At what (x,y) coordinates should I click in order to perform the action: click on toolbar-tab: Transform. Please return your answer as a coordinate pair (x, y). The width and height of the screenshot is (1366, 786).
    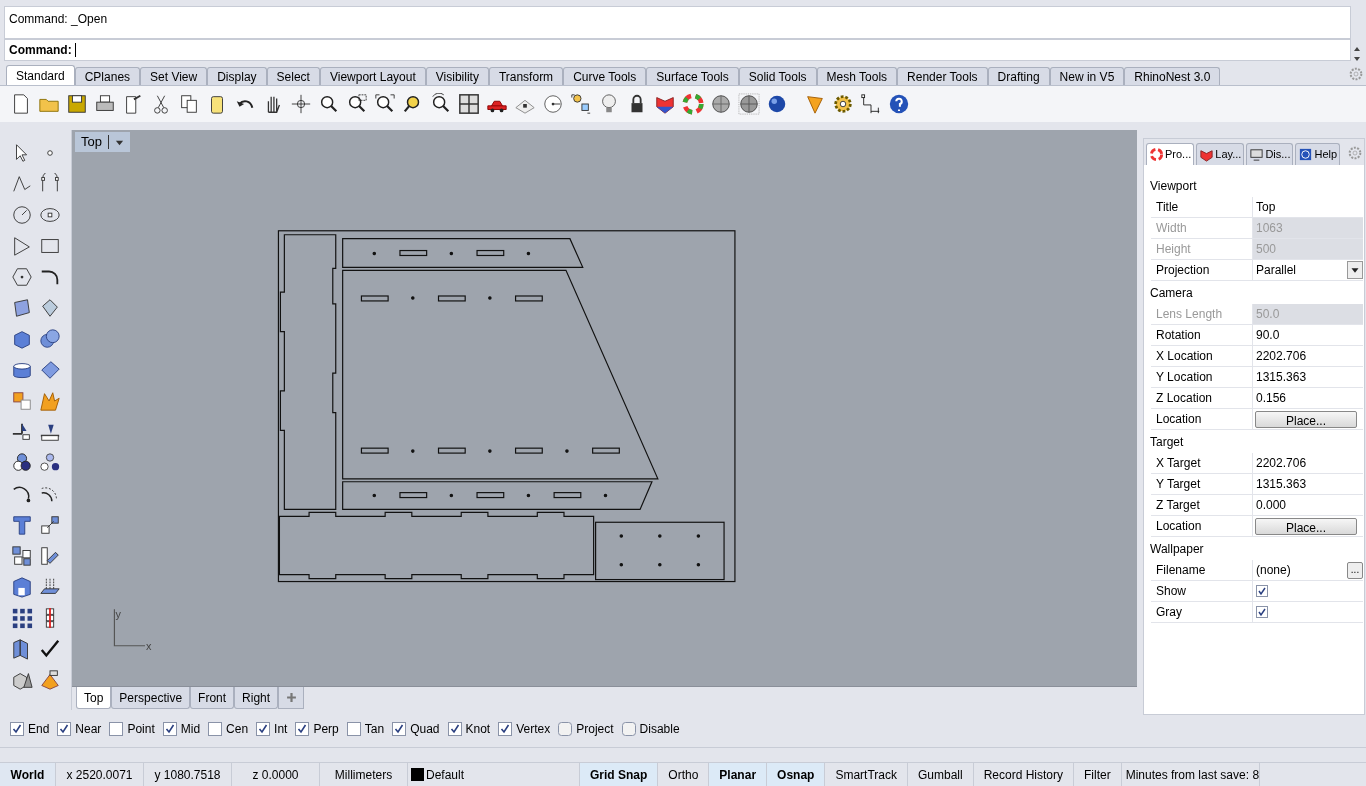
    Looking at the image, I should click on (526, 76).